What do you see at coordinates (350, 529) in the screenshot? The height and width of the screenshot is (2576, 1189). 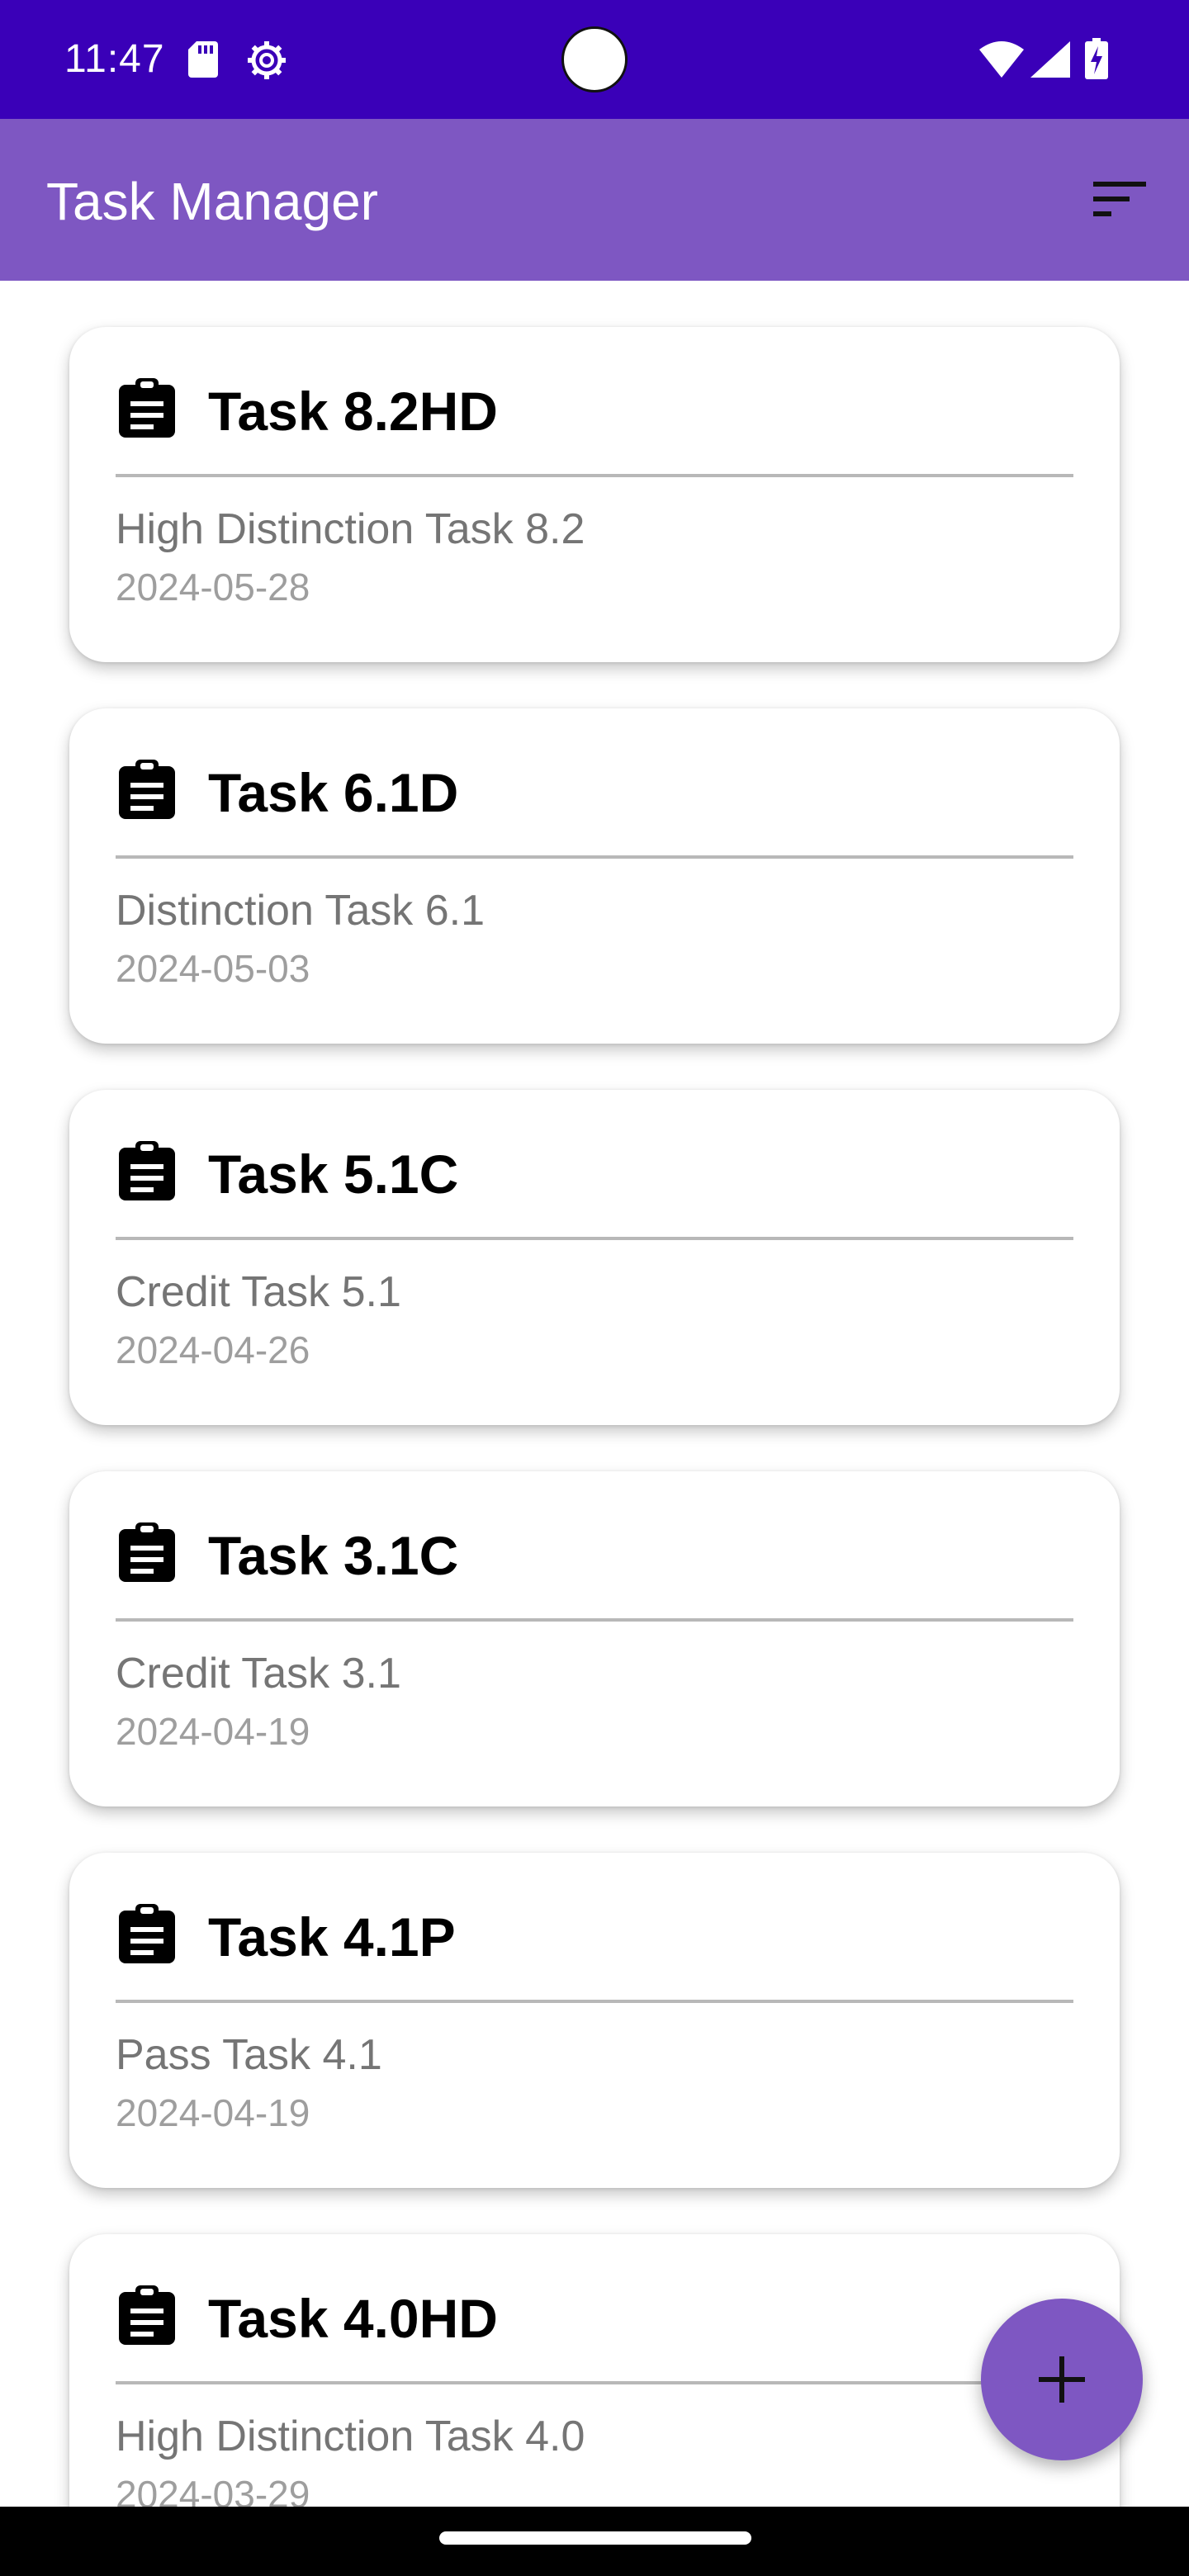 I see `task-description: High Distinction Task 8.2` at bounding box center [350, 529].